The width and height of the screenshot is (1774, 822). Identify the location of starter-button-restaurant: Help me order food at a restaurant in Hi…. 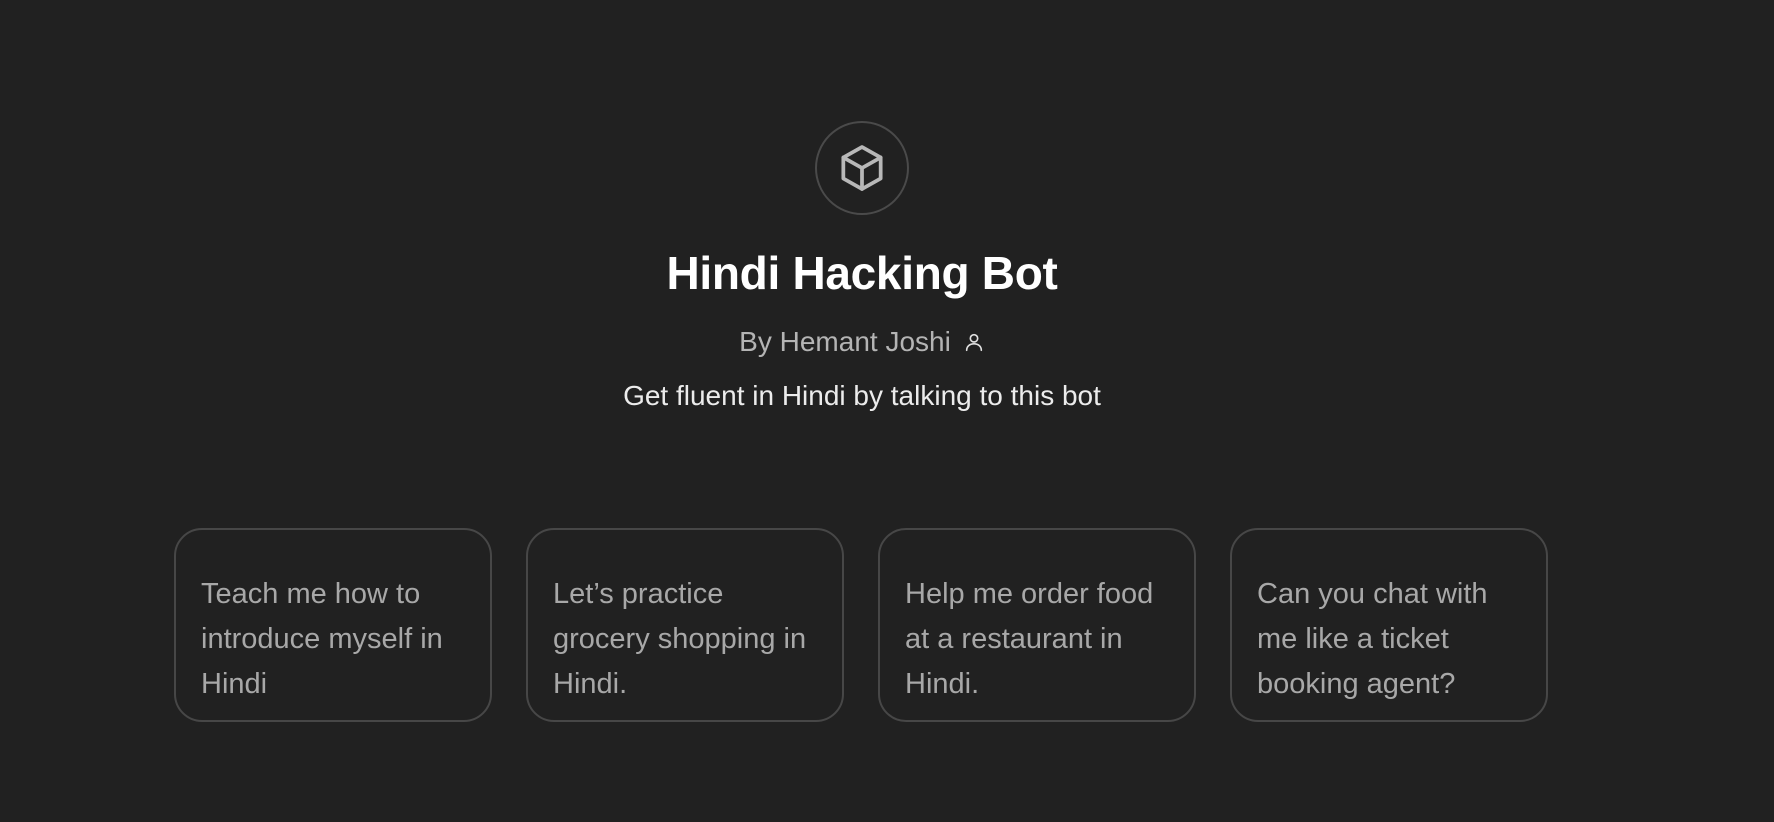
(1037, 625).